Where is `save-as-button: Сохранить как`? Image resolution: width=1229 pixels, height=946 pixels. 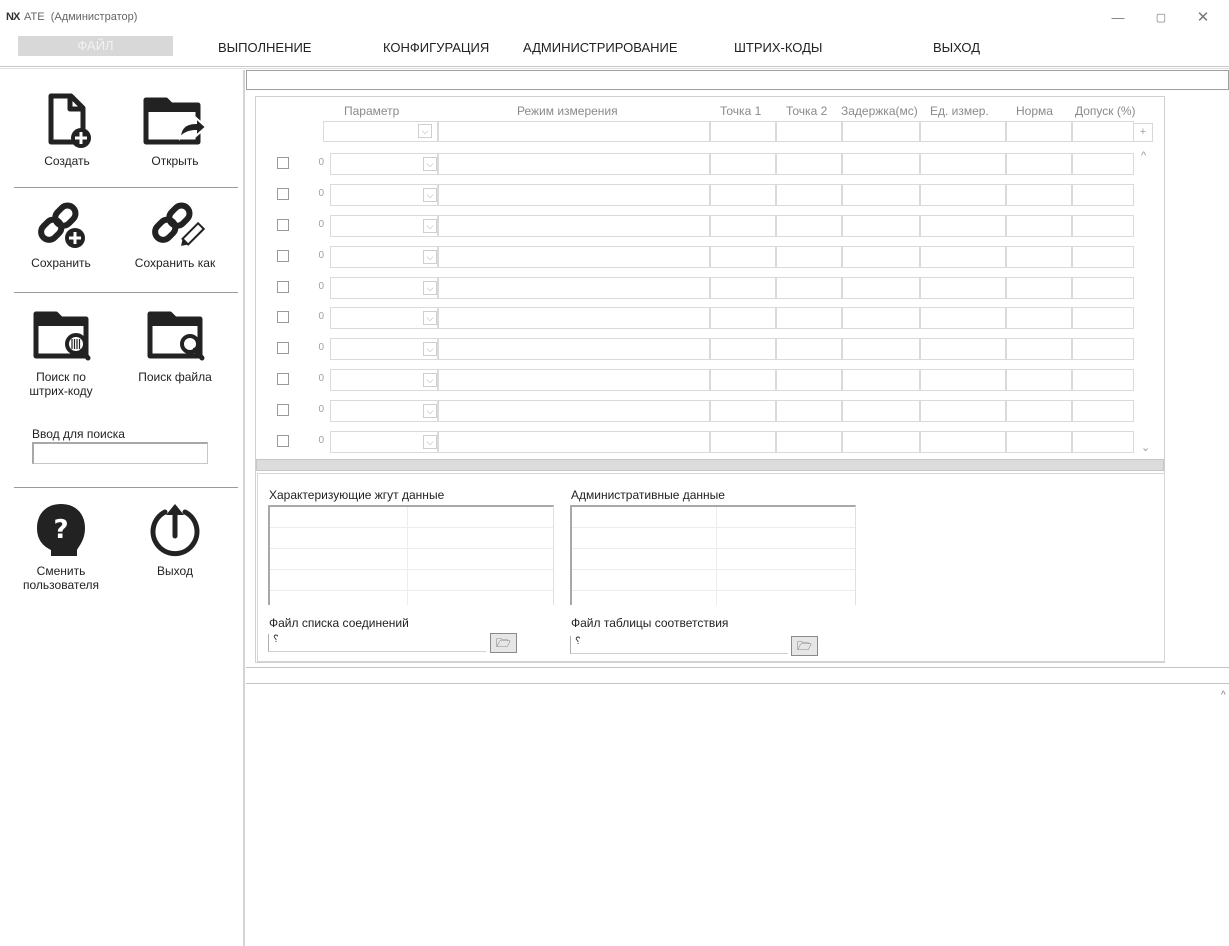 save-as-button: Сохранить как is located at coordinates (175, 237).